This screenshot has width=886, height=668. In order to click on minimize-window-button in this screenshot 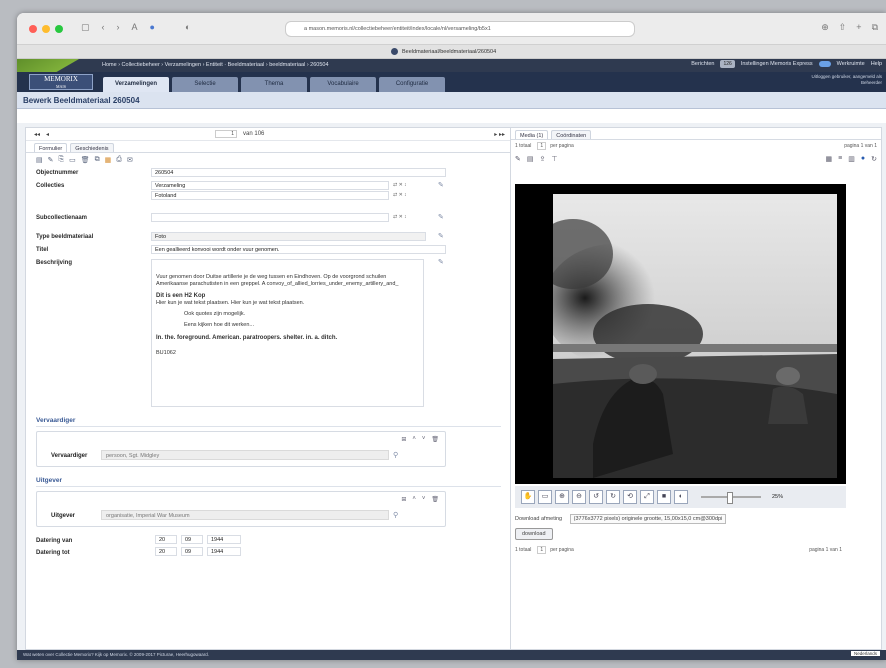, I will do `click(46, 29)`.